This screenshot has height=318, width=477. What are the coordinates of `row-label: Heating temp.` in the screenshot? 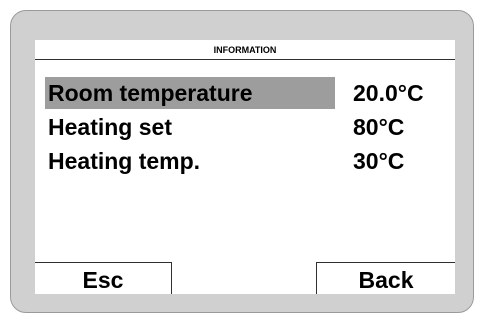 It's located at (124, 161).